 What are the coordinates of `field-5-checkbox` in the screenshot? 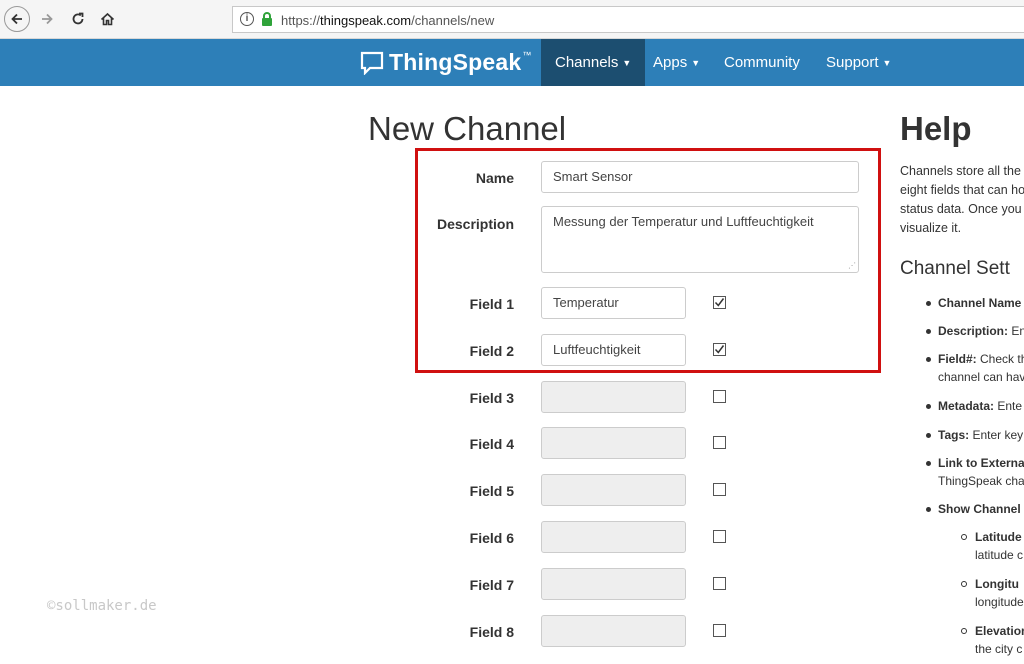 It's located at (719, 490).